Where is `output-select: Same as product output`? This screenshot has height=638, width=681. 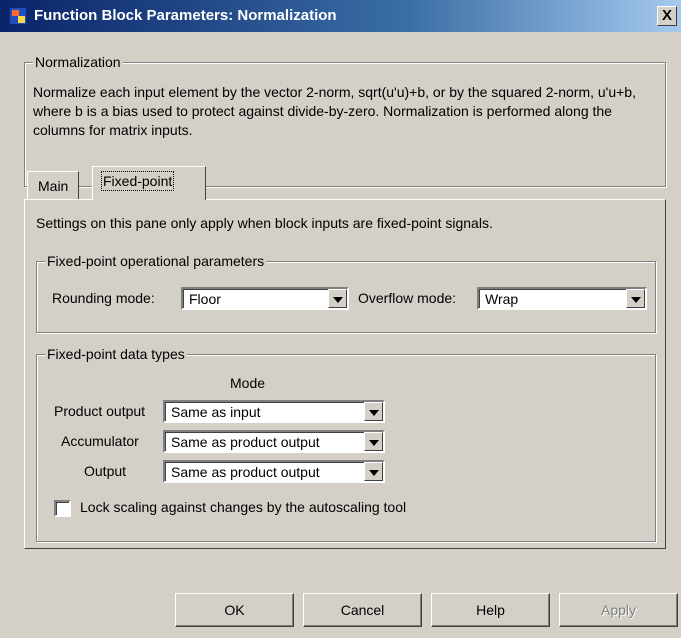
output-select: Same as product output is located at coordinates (274, 471).